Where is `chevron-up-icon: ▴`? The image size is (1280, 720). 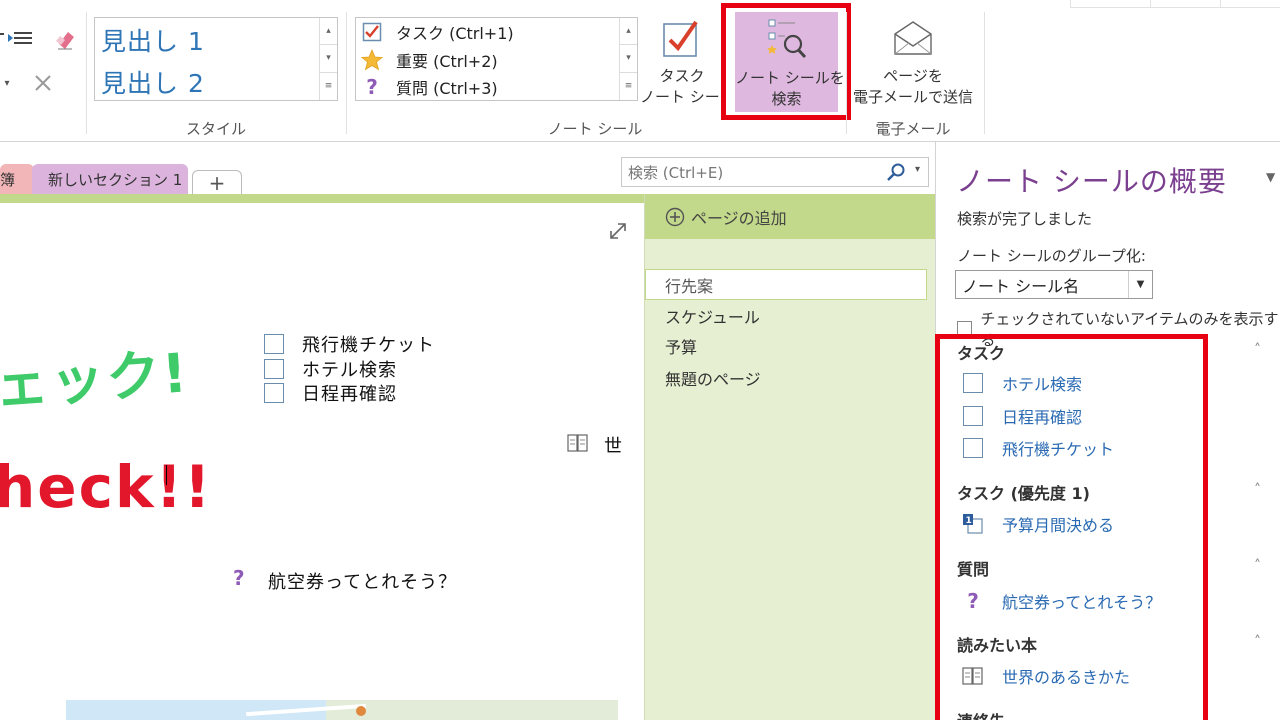 chevron-up-icon: ▴ is located at coordinates (628, 31).